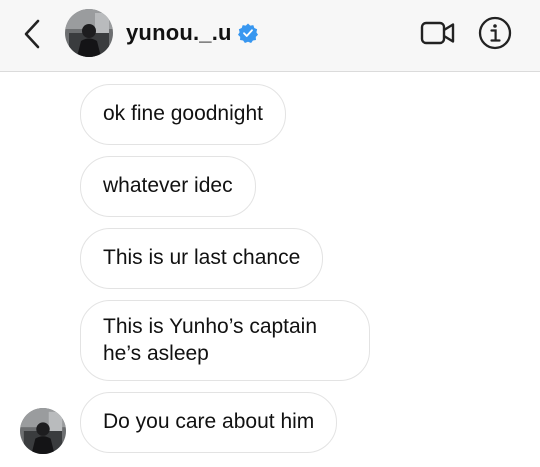 This screenshot has width=540, height=467. I want to click on message-text: ok fine goodnight, so click(183, 113).